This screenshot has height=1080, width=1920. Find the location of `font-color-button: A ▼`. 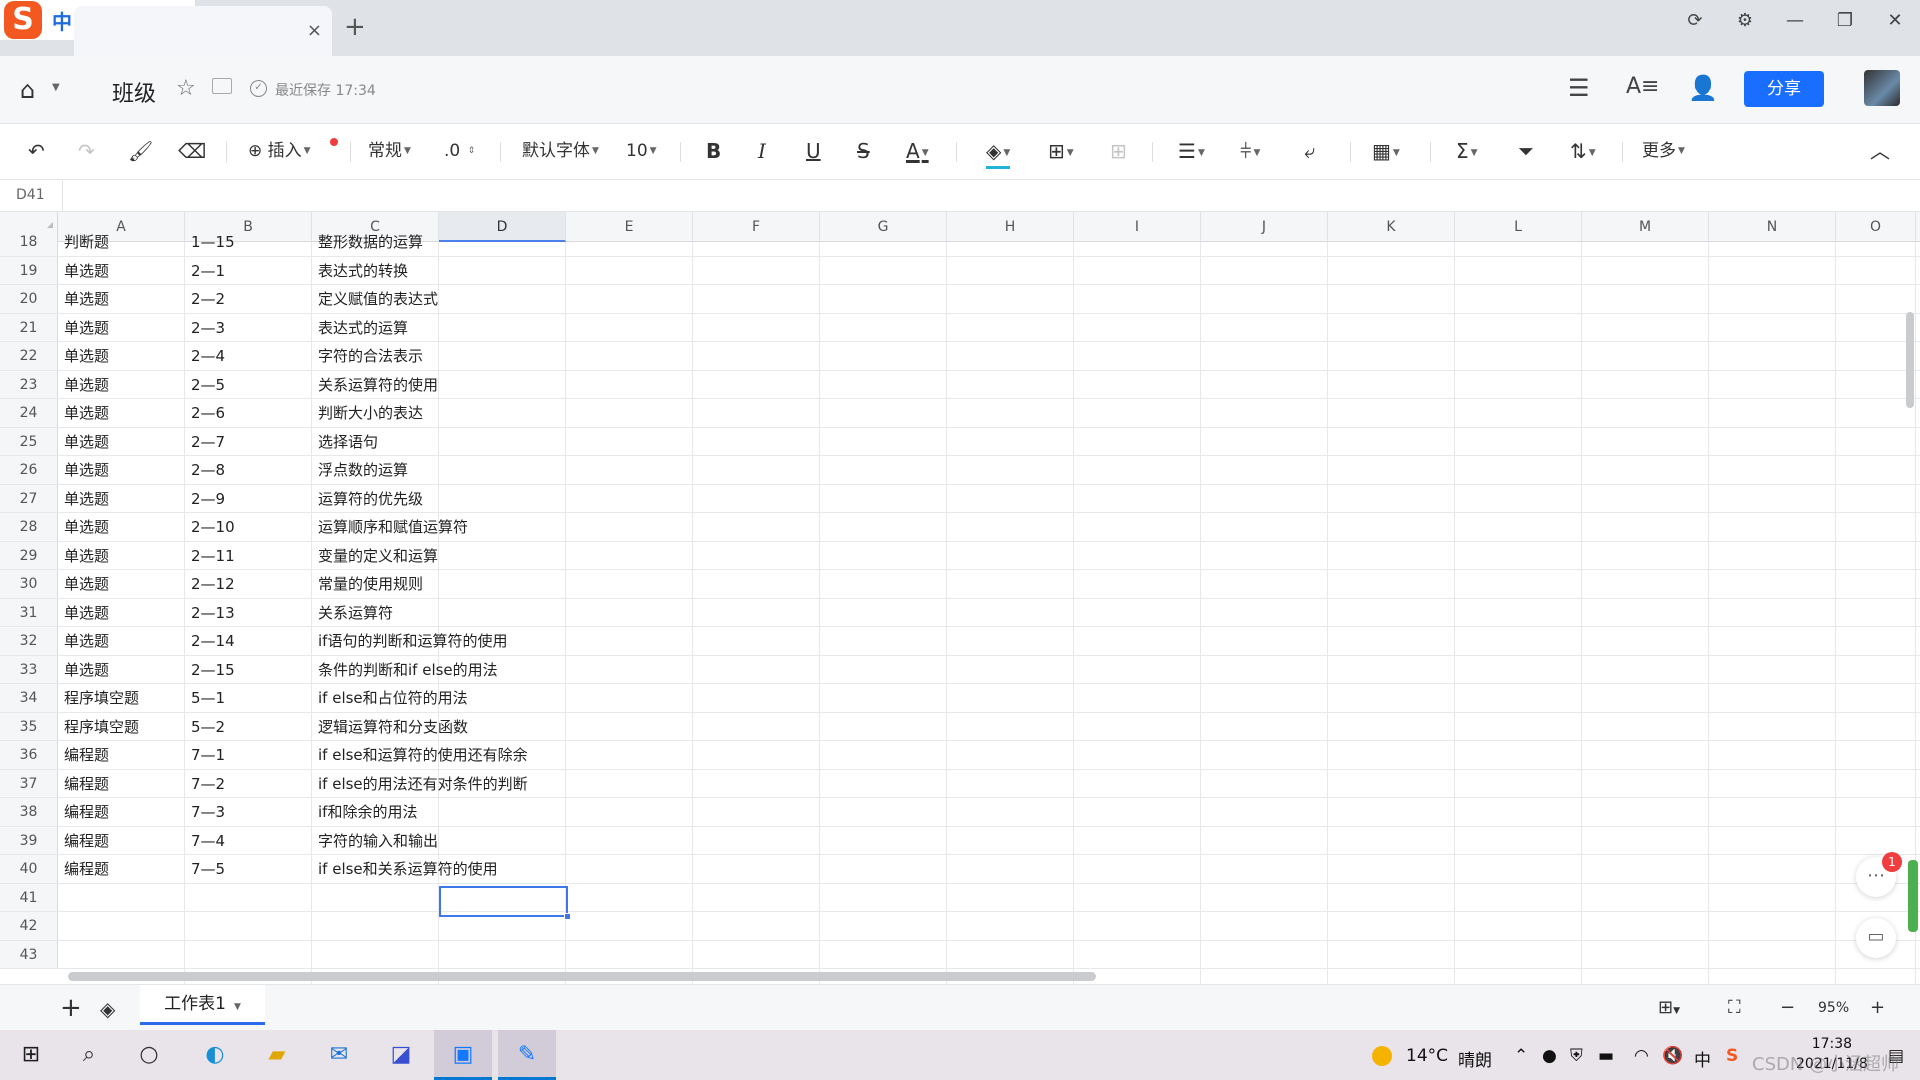

font-color-button: A ▼ is located at coordinates (917, 152).